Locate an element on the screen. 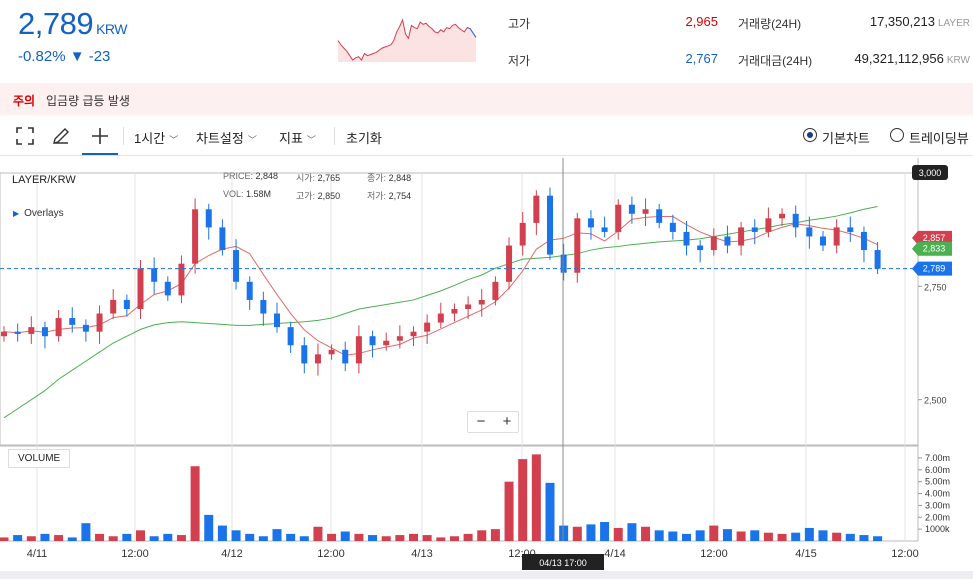 The width and height of the screenshot is (973, 579). price-currency: KRW is located at coordinates (111, 29).